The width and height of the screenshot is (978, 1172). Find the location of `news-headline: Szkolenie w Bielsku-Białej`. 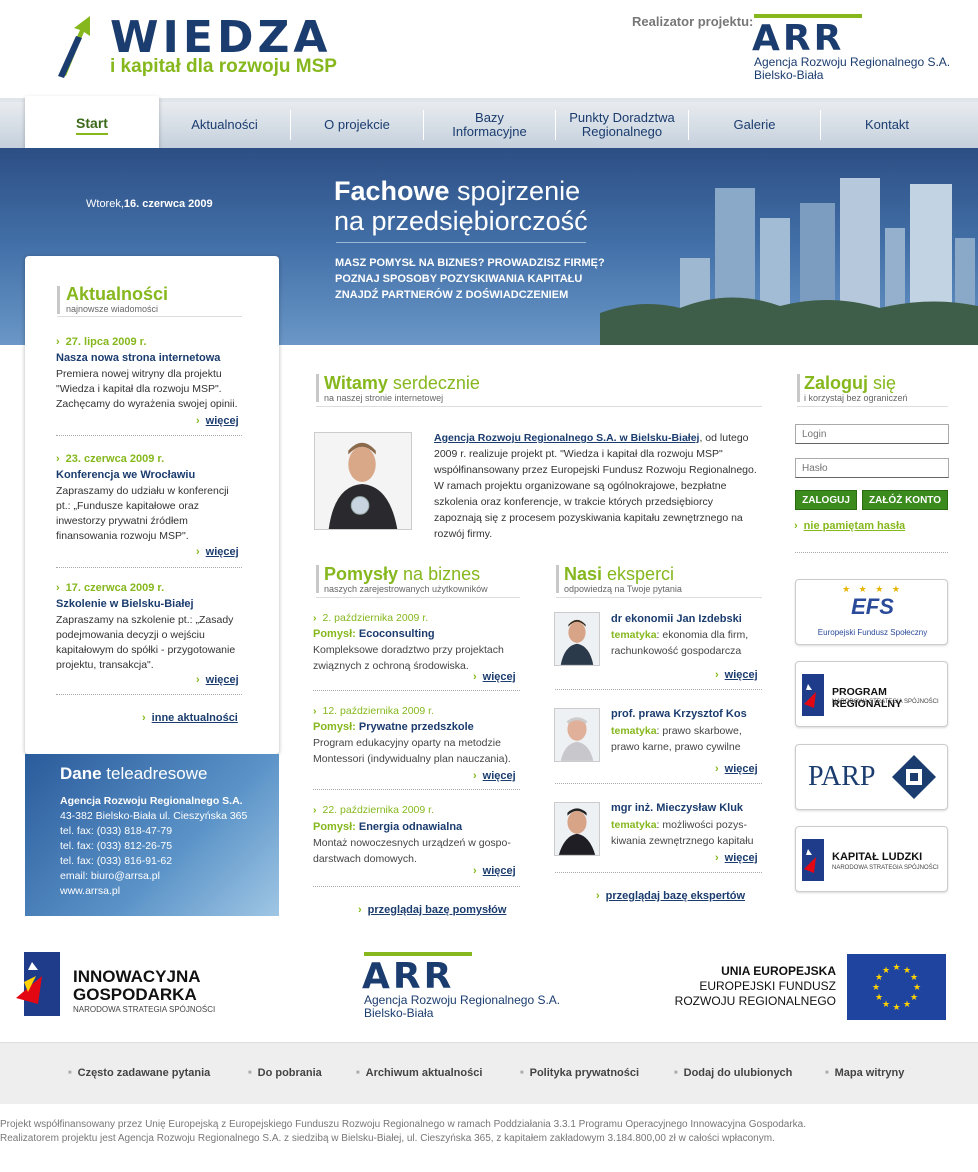

news-headline: Szkolenie w Bielsku-Białej is located at coordinates (125, 604).